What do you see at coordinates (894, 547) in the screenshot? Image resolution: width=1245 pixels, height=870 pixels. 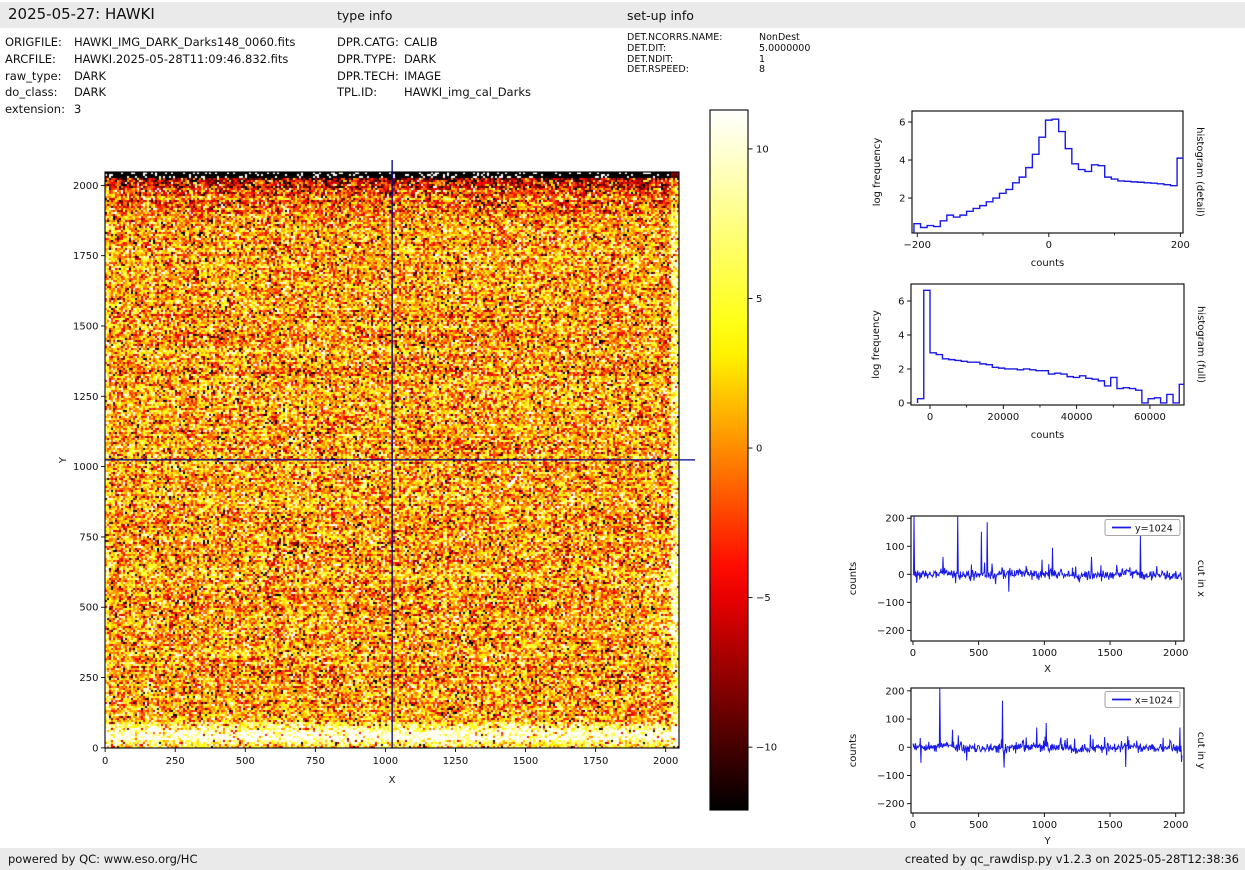 I see `y-tick-label: 100` at bounding box center [894, 547].